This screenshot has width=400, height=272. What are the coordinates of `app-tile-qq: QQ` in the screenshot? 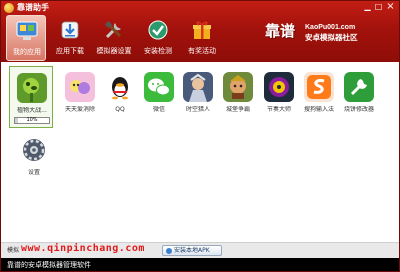 It's located at (120, 97).